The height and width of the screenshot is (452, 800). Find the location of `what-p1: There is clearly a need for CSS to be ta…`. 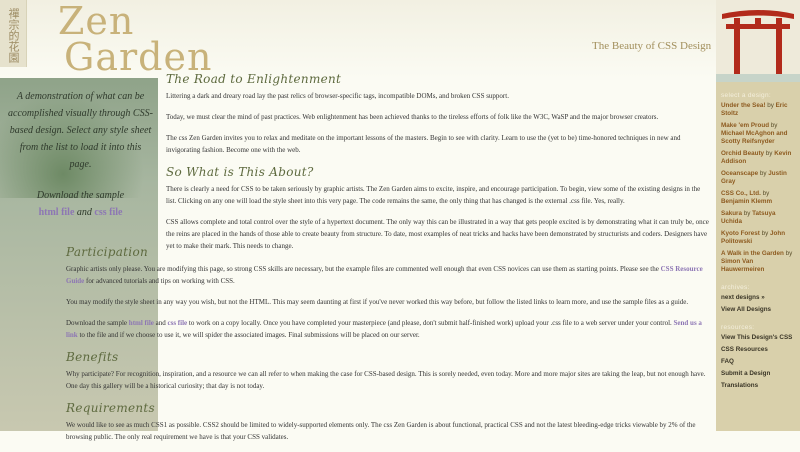

what-p1: There is clearly a need for CSS to be ta… is located at coordinates (433, 195).